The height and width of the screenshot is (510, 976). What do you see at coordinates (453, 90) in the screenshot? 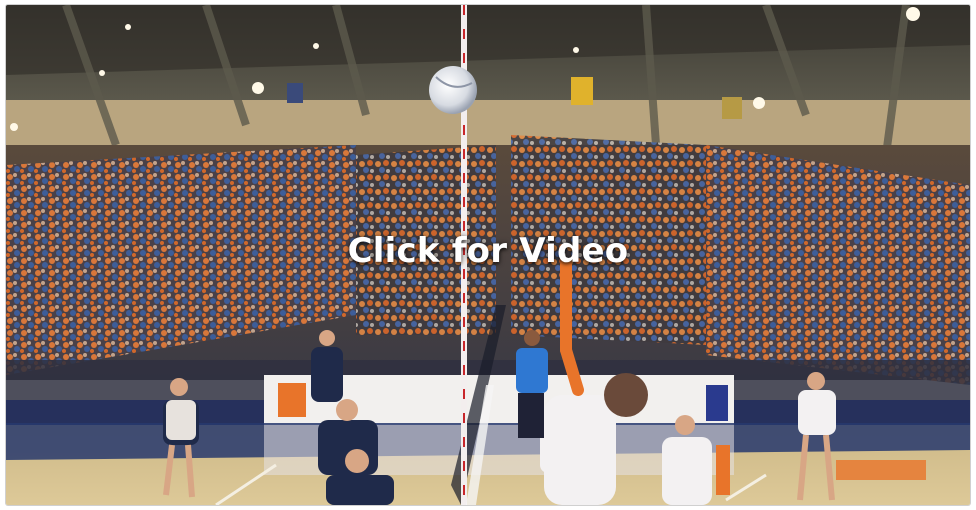
I see `volleyball-icon` at bounding box center [453, 90].